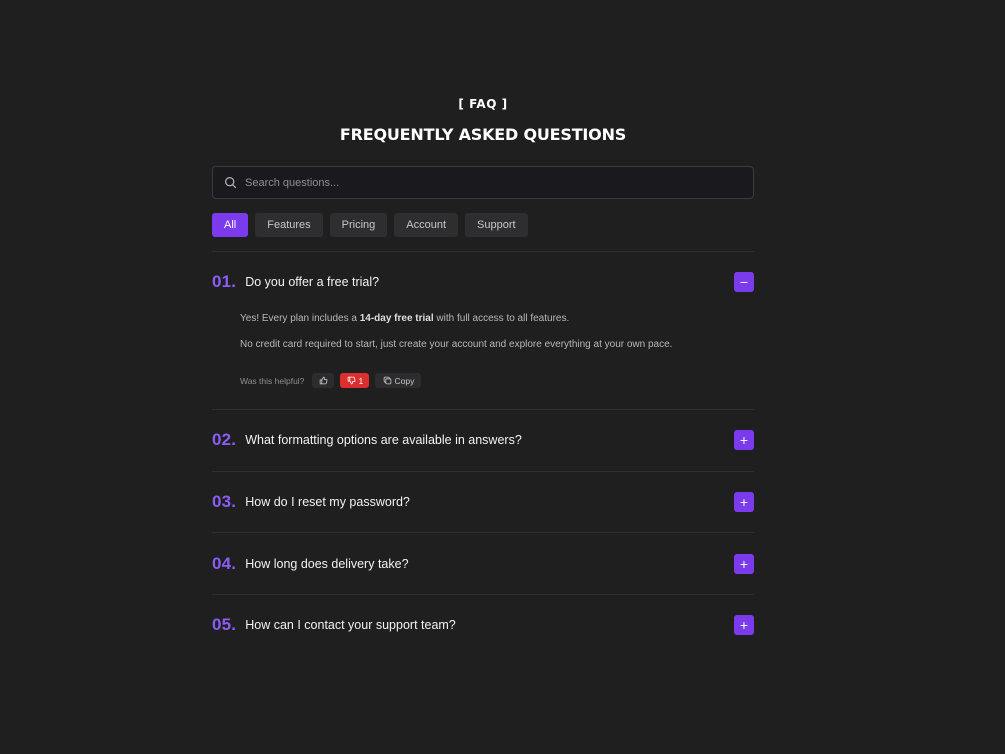 Image resolution: width=1005 pixels, height=754 pixels. I want to click on answer-highlight: 14-day free trial, so click(396, 318).